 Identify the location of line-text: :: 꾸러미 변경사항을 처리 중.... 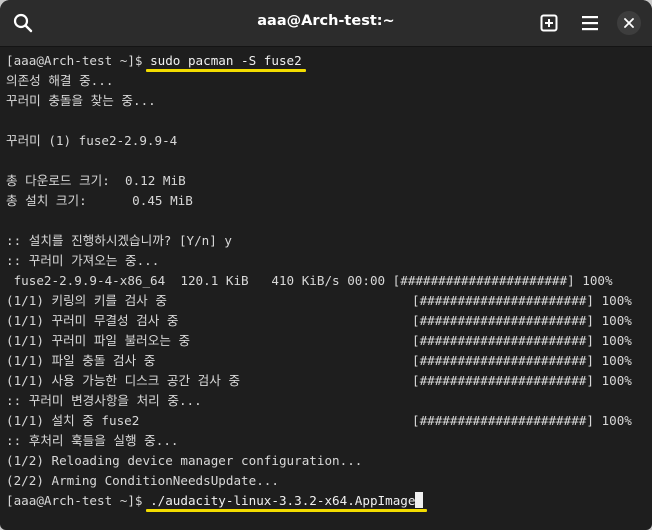
(104, 400).